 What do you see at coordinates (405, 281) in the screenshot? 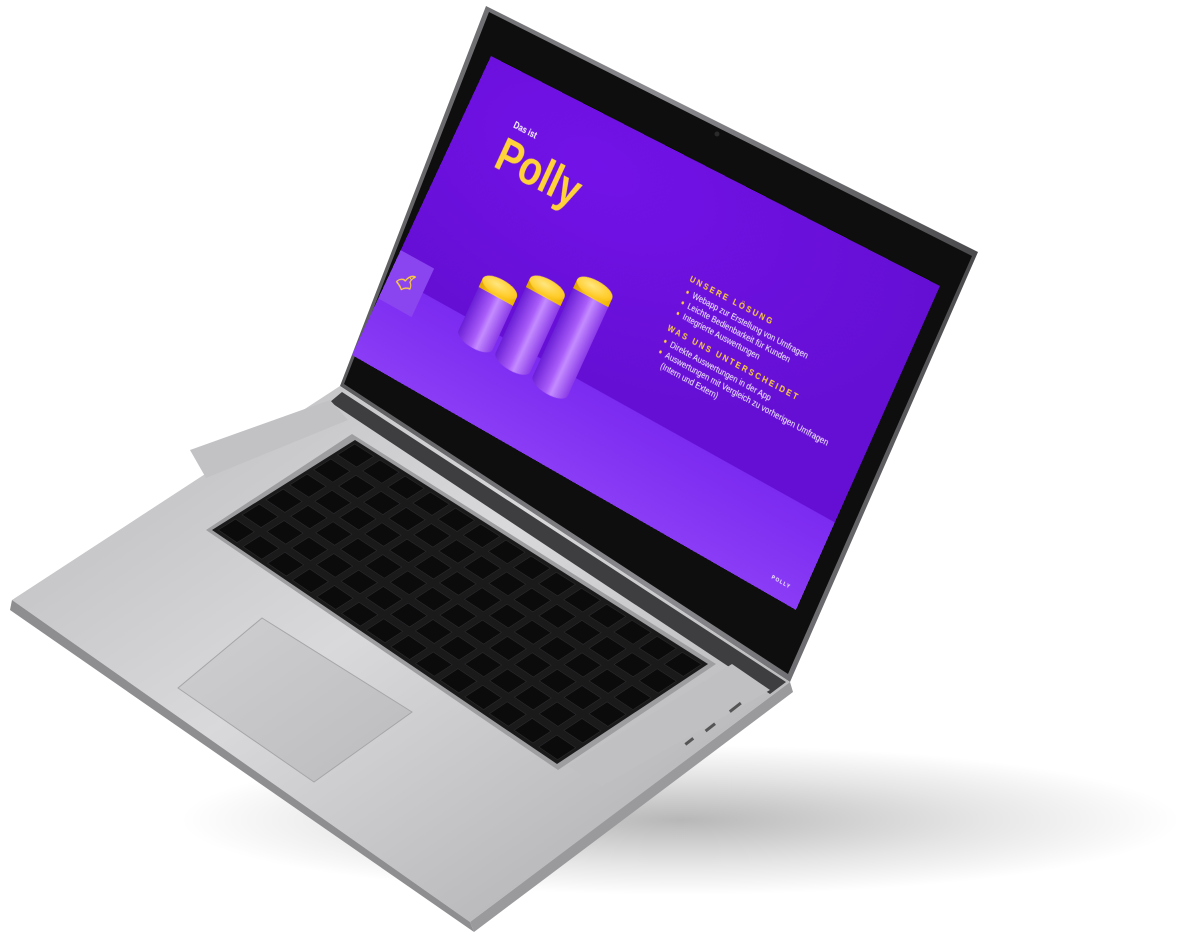
I see `bird-icon` at bounding box center [405, 281].